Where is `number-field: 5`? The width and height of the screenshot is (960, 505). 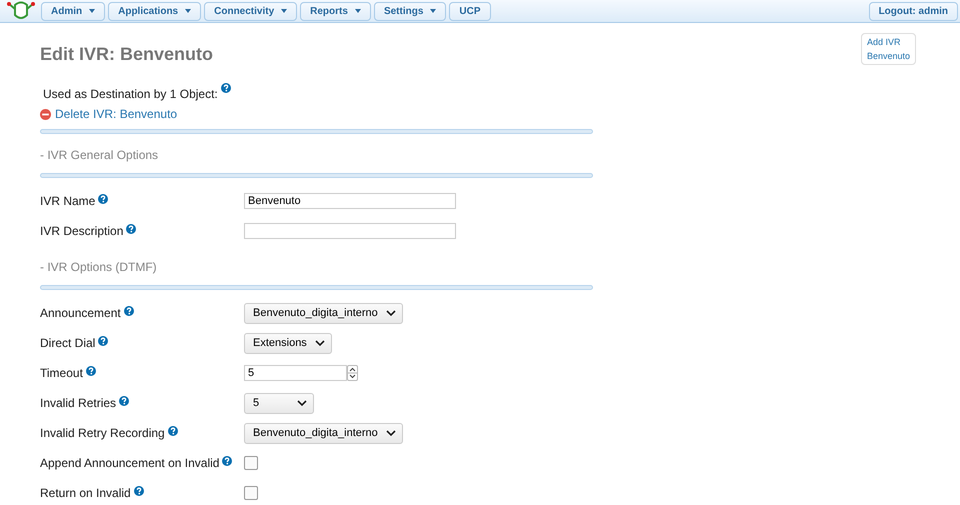 number-field: 5 is located at coordinates (295, 373).